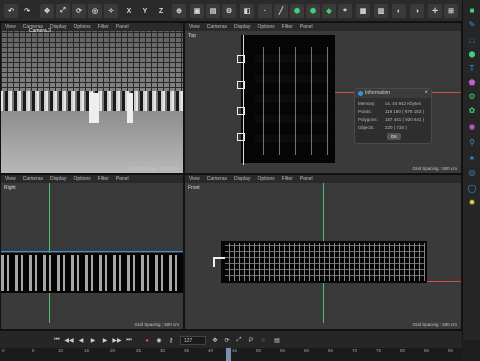 This screenshot has height=361, width=480. I want to click on coordinate-system-icon: ⊕, so click(179, 11).